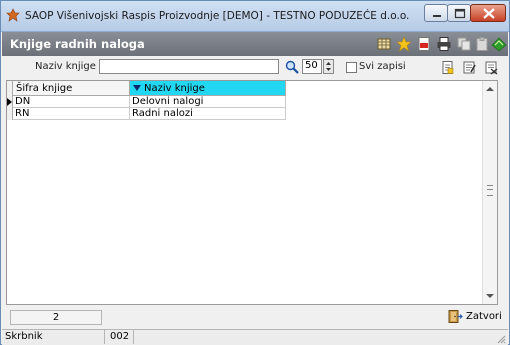 The image size is (510, 345). Describe the element at coordinates (24, 336) in the screenshot. I see `status-user: Skrbnik` at that location.